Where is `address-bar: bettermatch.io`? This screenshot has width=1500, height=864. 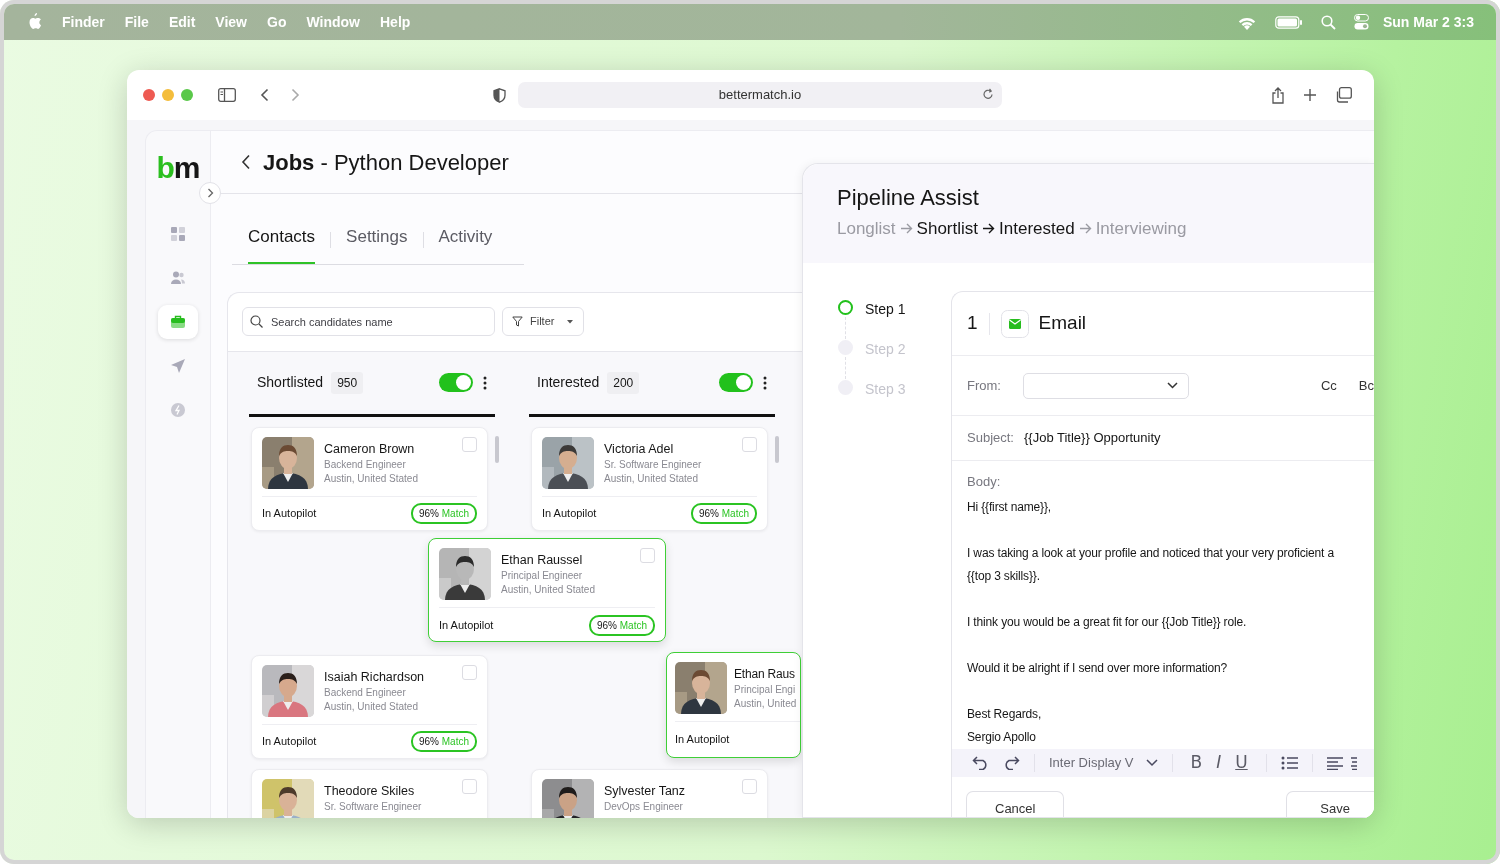
address-bar: bettermatch.io is located at coordinates (760, 95).